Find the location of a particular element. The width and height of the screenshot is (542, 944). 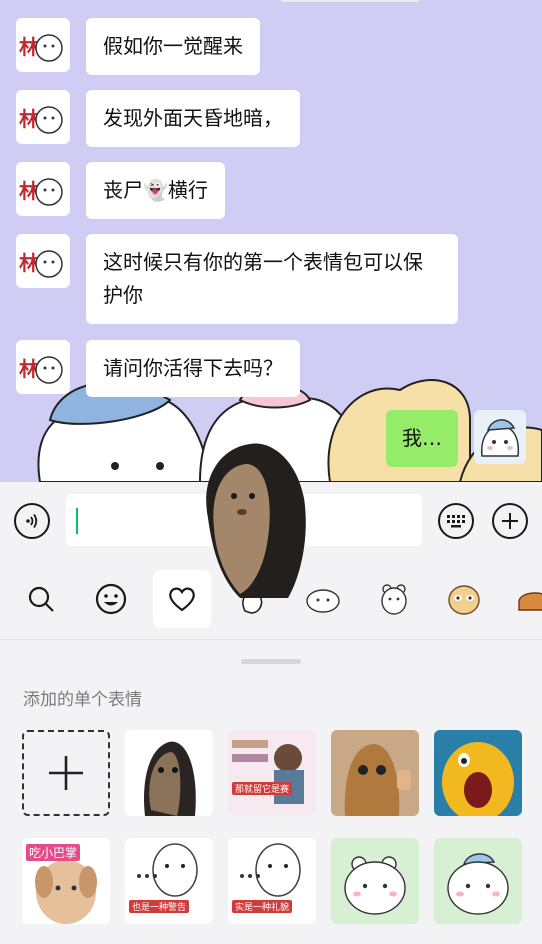

voice-icon is located at coordinates (32, 521).